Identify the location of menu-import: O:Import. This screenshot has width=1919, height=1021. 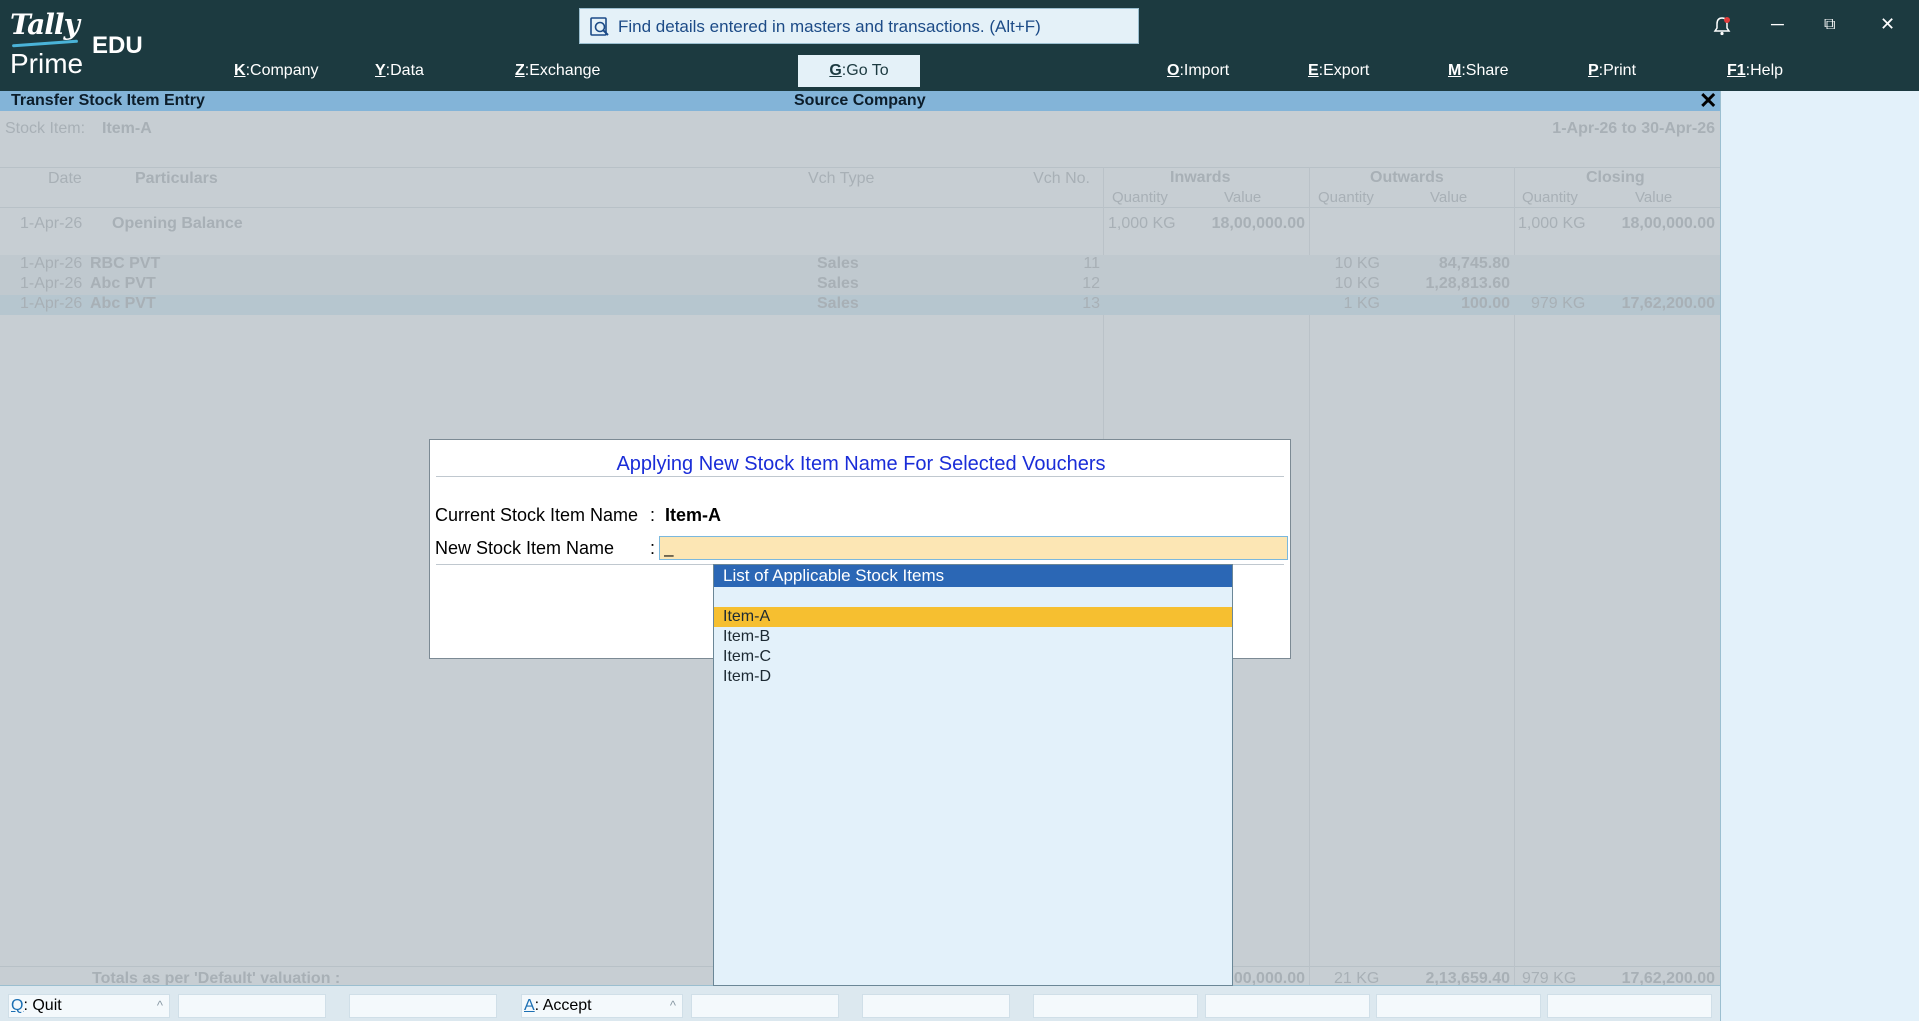
(1198, 71).